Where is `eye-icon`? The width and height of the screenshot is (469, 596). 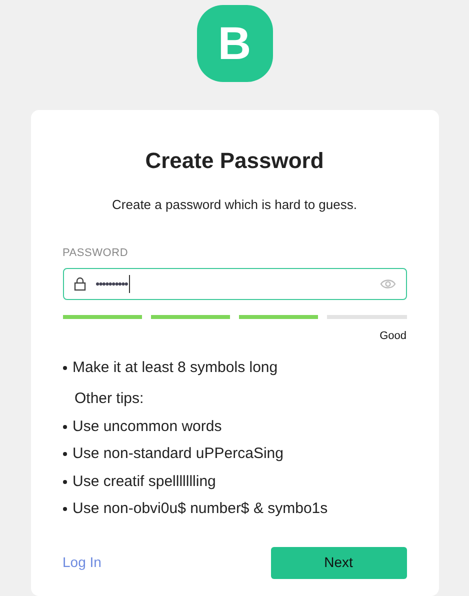
eye-icon is located at coordinates (388, 284).